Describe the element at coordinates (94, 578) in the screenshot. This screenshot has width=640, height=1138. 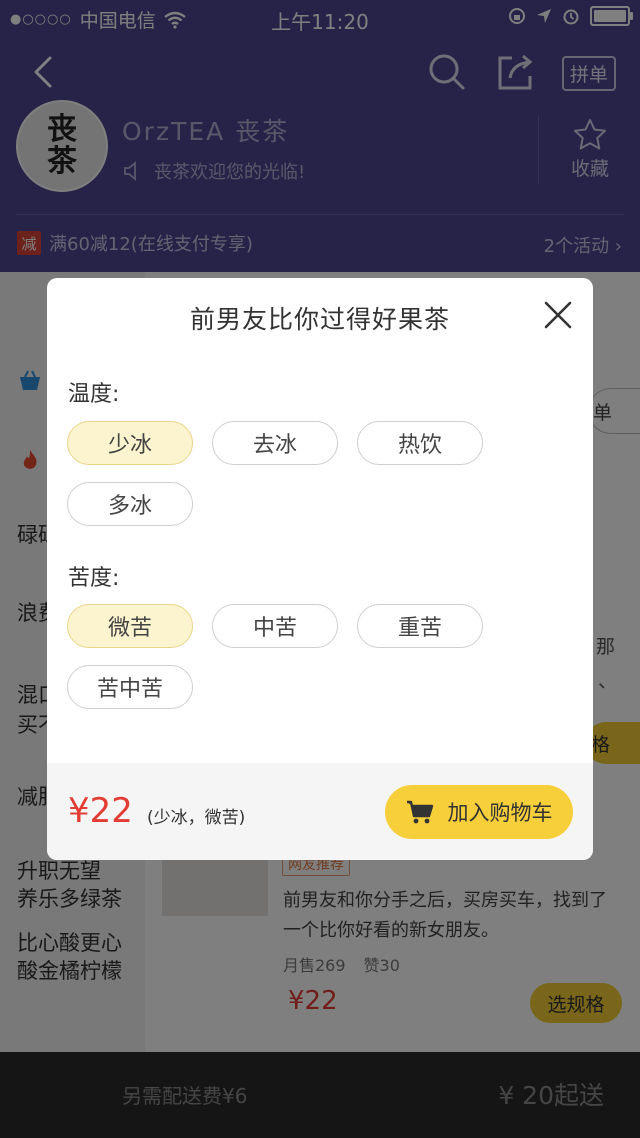
I see `bitterness-label: 苦度:` at that location.